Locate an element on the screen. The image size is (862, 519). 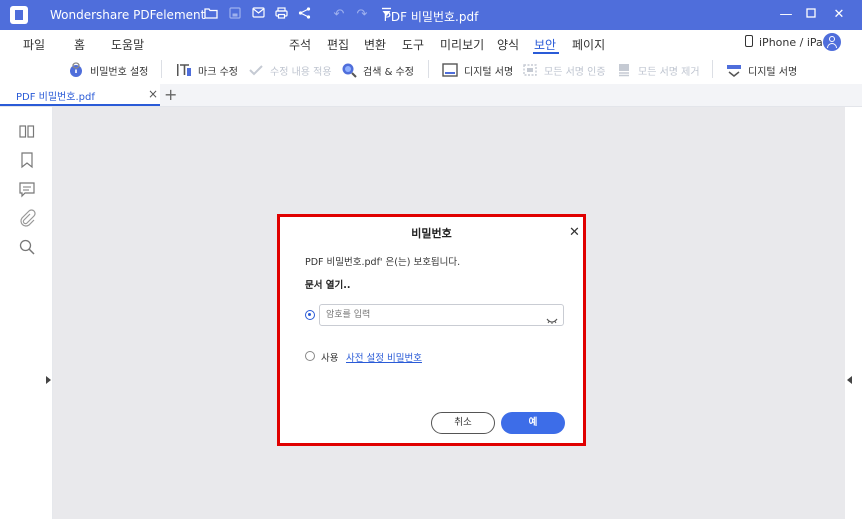
remove-all-signatures-button: 모든 서명 제거 is located at coordinates (658, 70).